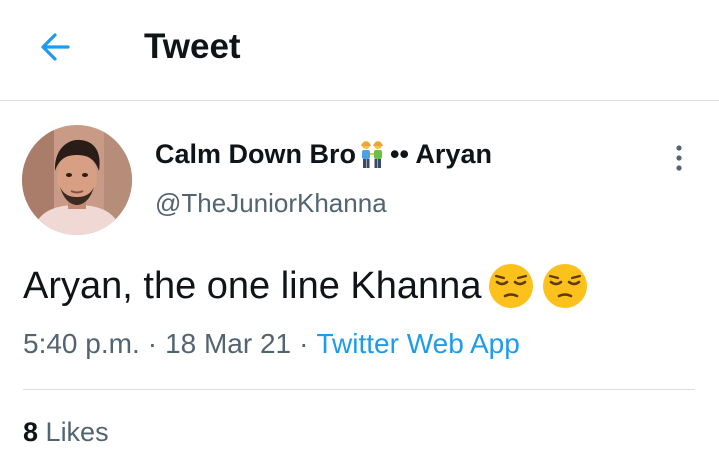 The width and height of the screenshot is (719, 476). Describe the element at coordinates (81, 343) in the screenshot. I see `tweet-time: 5:40 p.m.` at that location.